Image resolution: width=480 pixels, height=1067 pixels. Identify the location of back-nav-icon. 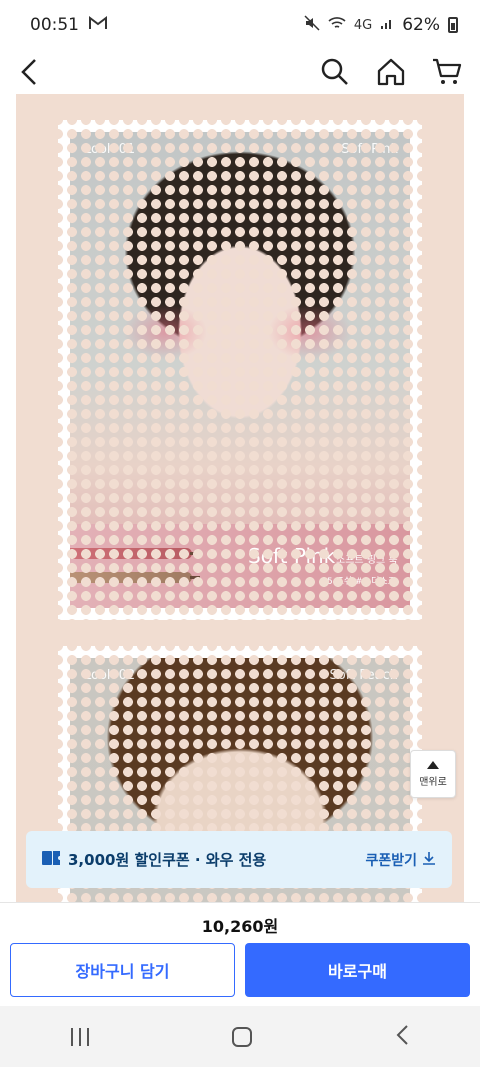
(402, 1037).